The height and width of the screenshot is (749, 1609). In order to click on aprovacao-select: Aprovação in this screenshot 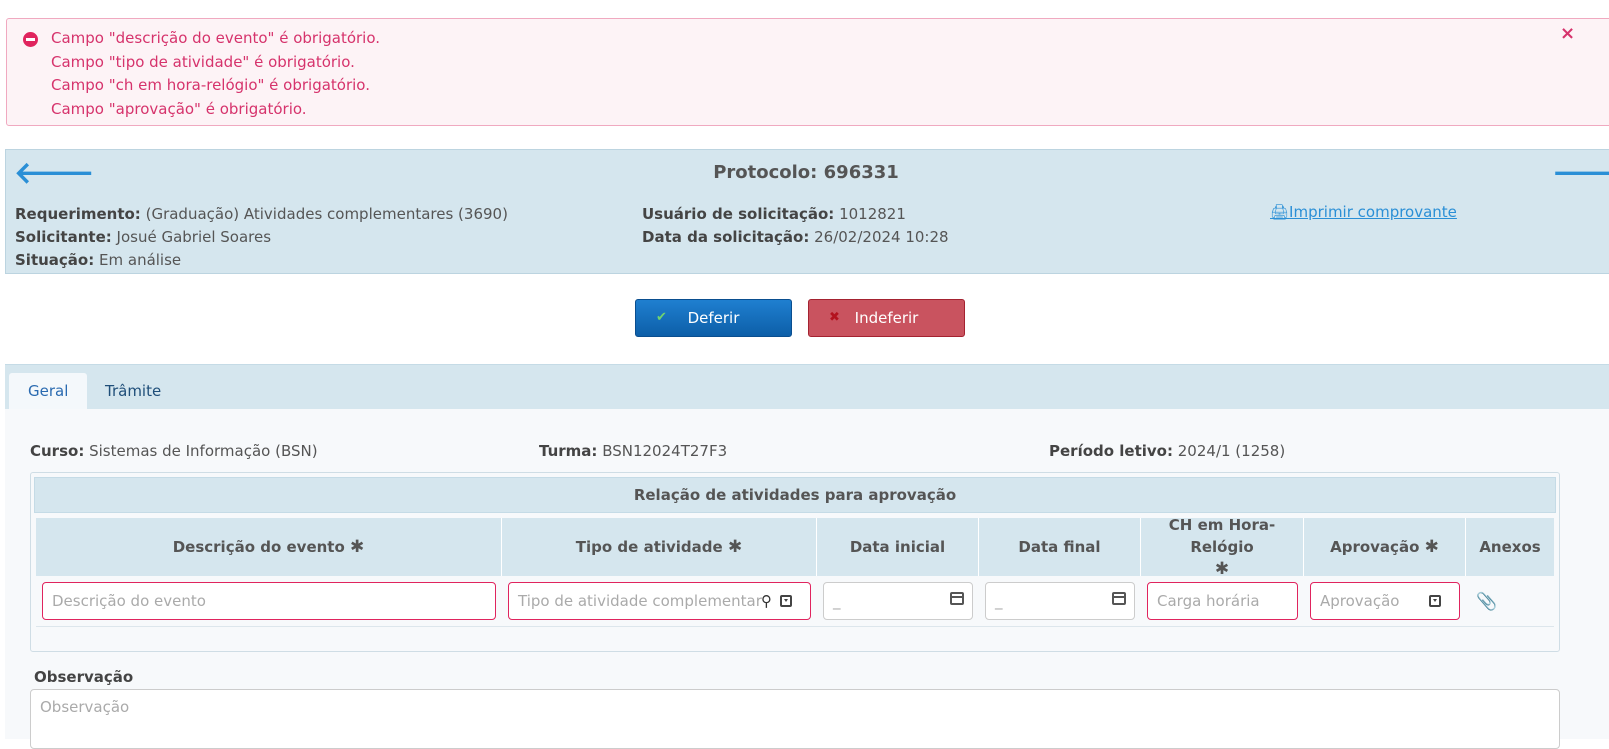, I will do `click(1385, 601)`.